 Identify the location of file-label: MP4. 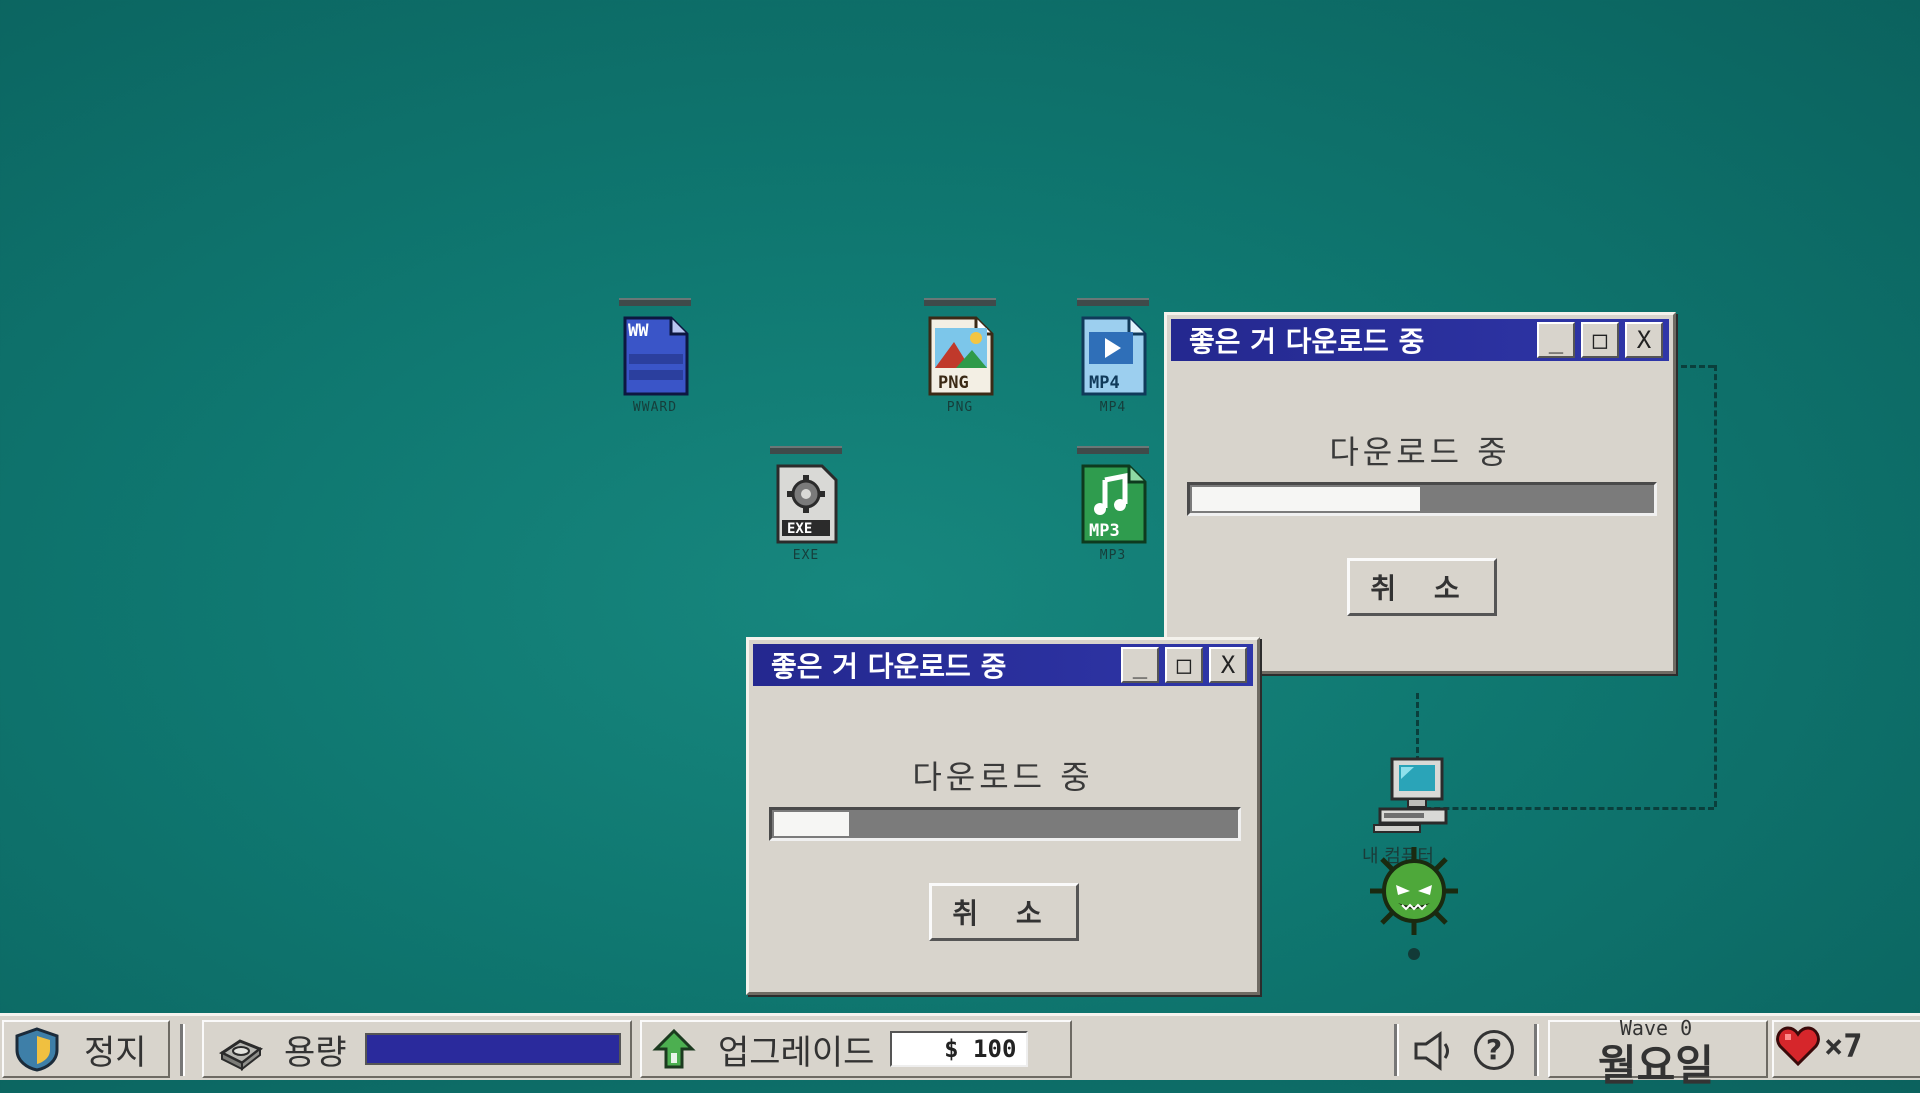
(1113, 407).